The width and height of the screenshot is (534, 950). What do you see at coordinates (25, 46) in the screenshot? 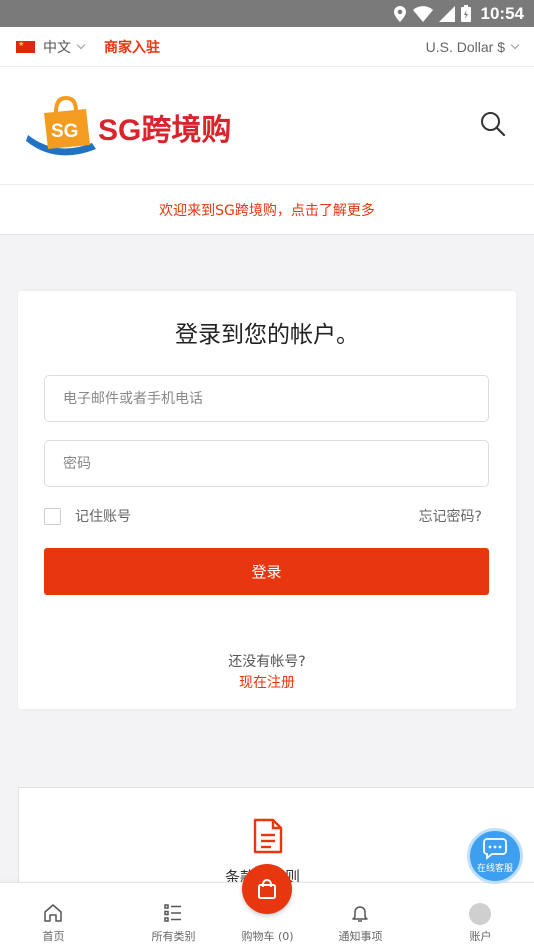
I see `china-flag-icon` at bounding box center [25, 46].